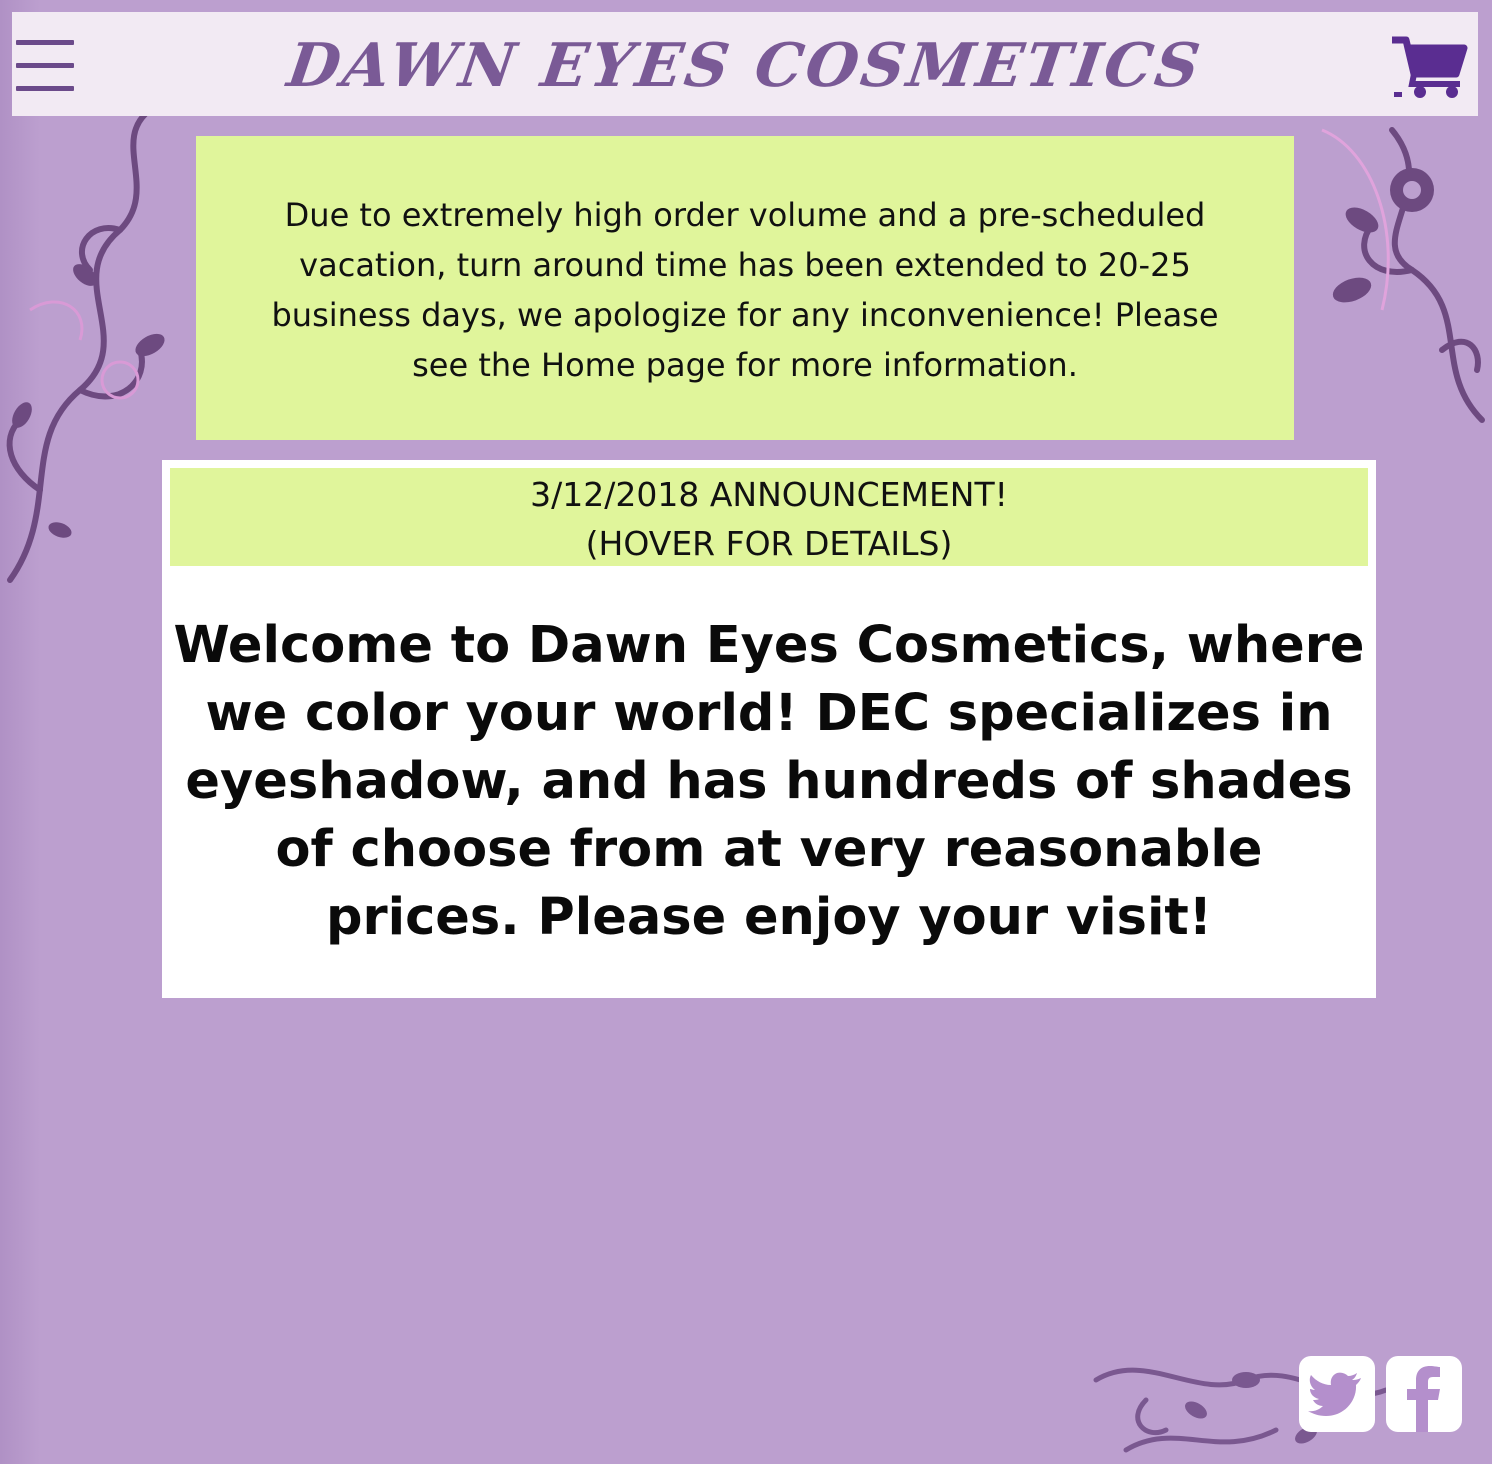  Describe the element at coordinates (1403, 275) in the screenshot. I see `floral-ornament-right` at that location.